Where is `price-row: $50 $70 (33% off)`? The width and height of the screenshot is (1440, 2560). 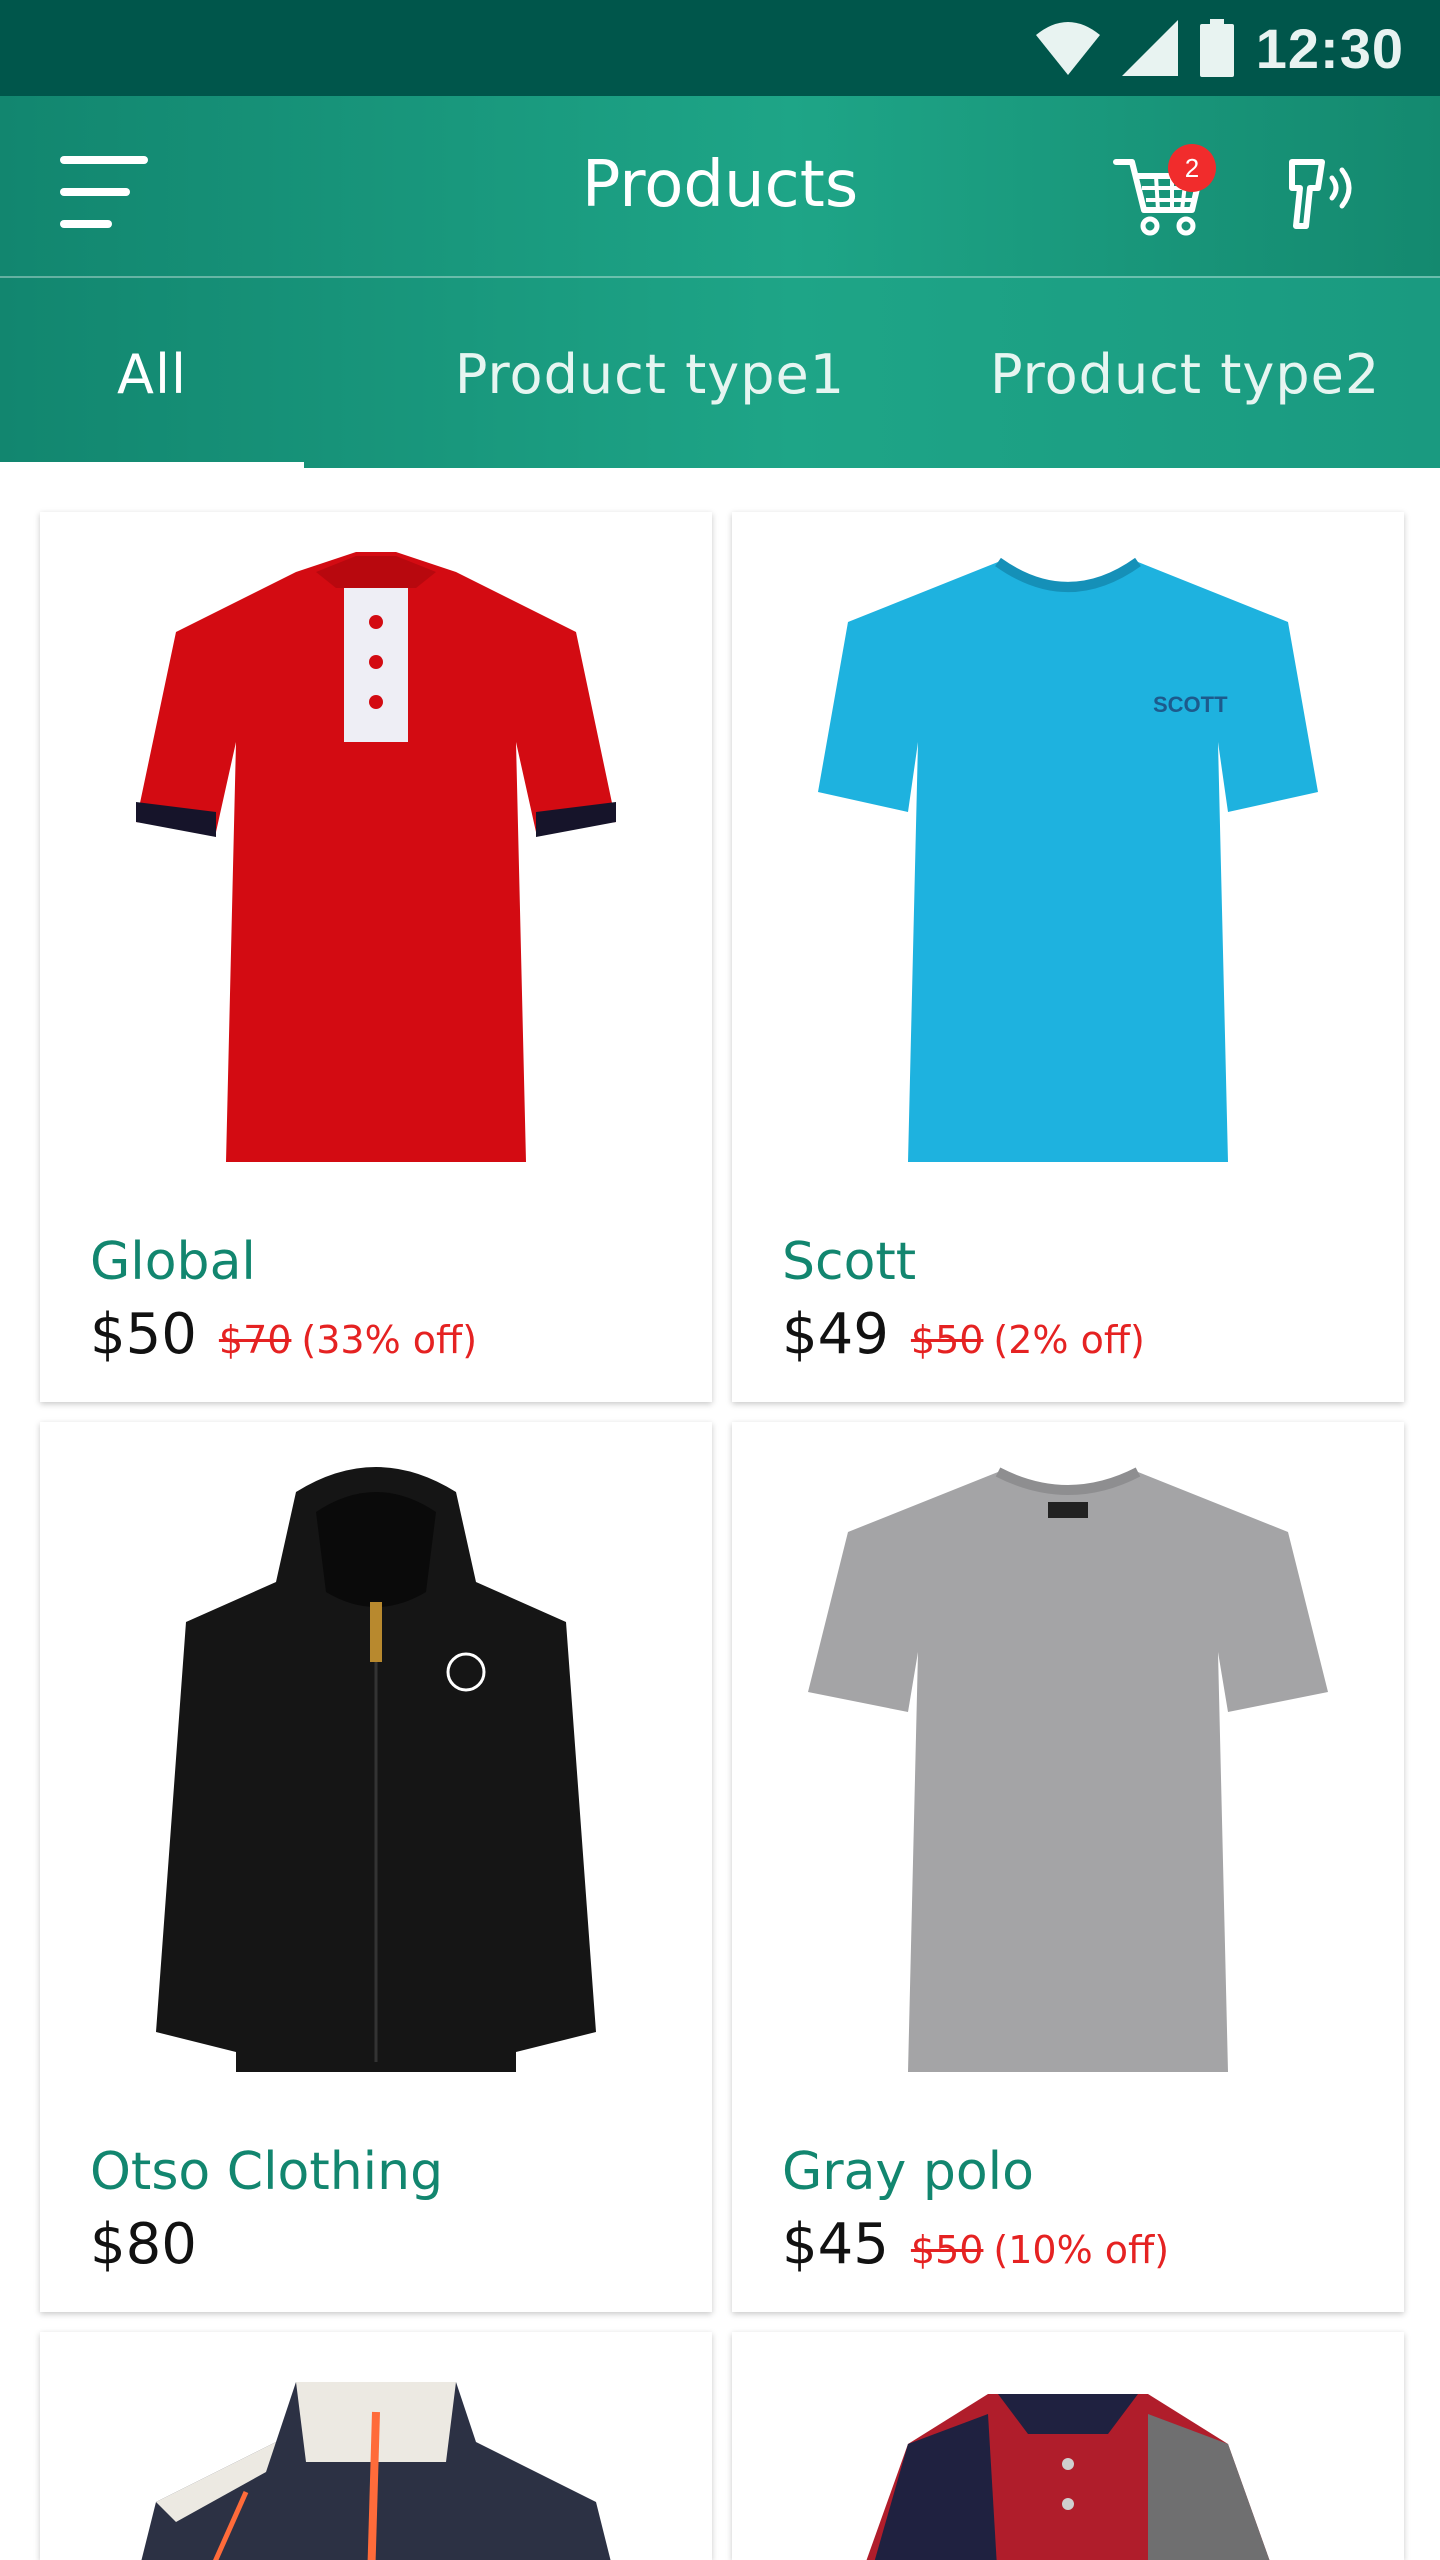
price-row: $50 $70 (33% off) is located at coordinates (283, 1334).